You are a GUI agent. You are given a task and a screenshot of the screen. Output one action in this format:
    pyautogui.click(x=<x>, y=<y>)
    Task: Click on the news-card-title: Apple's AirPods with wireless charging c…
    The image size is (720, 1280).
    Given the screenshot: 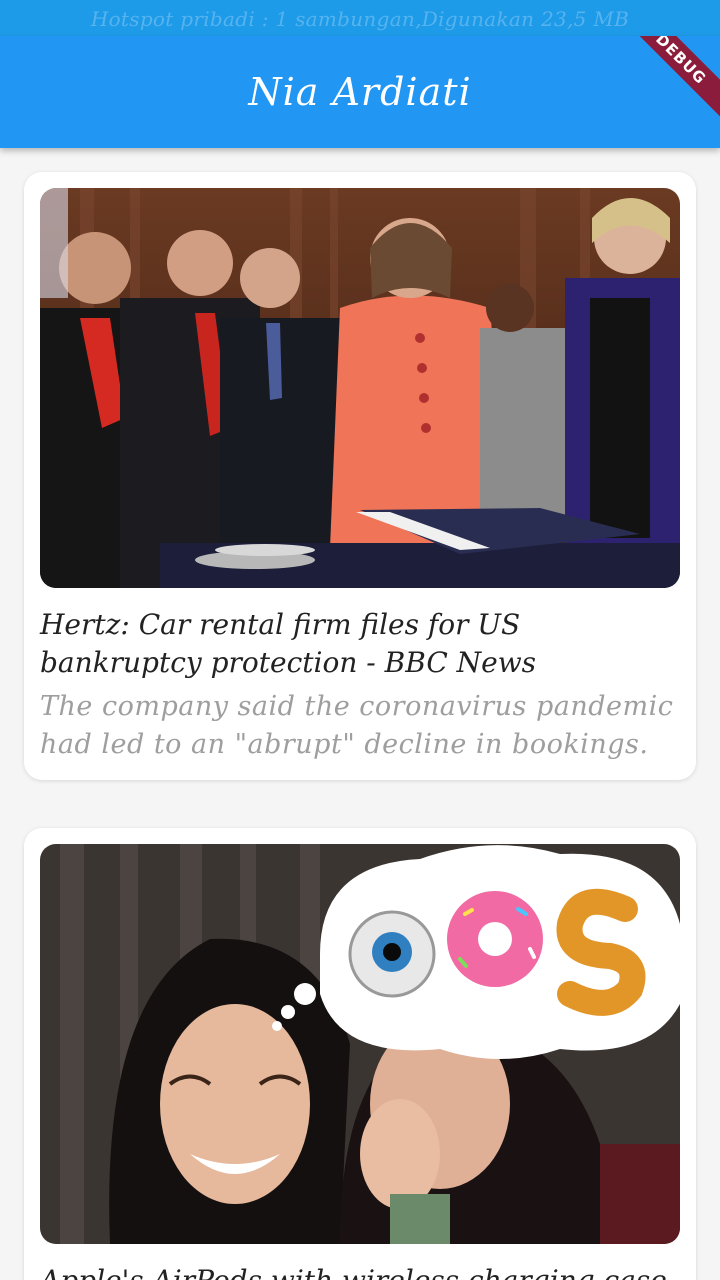 What is the action you would take?
    pyautogui.click(x=360, y=1271)
    